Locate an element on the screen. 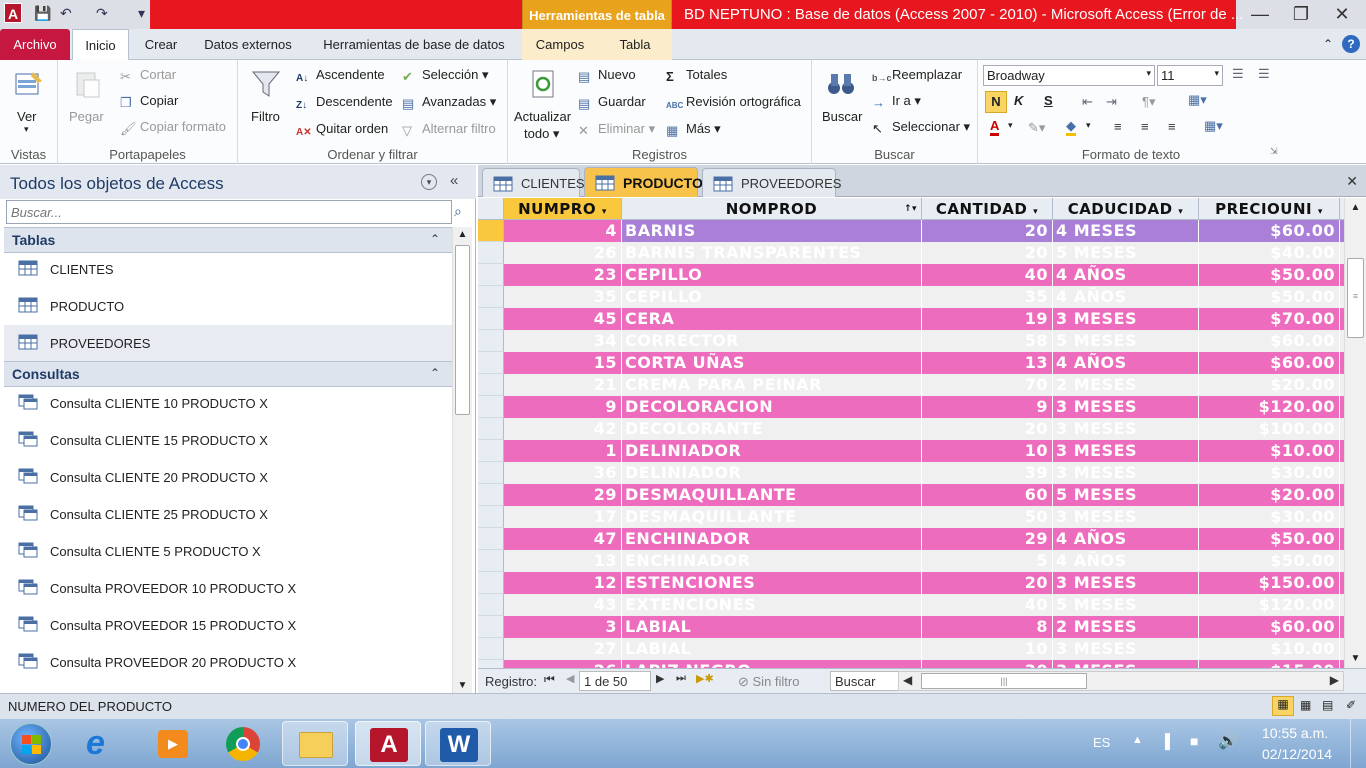  nav-menu-dropdown-icon: ▾ is located at coordinates (429, 182).